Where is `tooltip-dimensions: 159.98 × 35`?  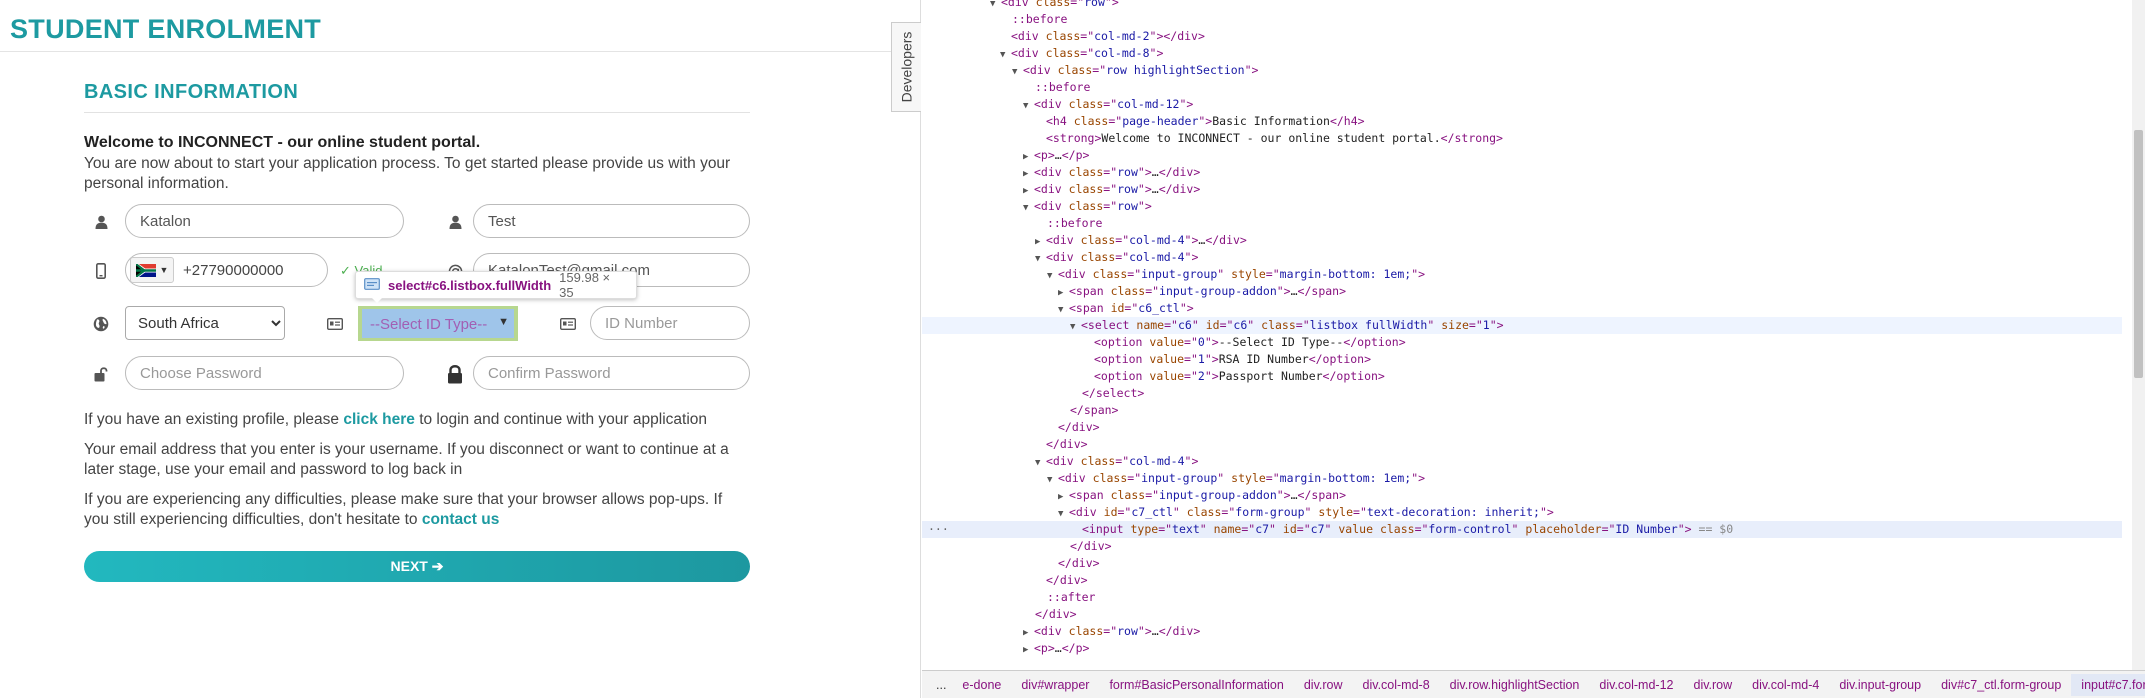 tooltip-dimensions: 159.98 × 35 is located at coordinates (585, 285).